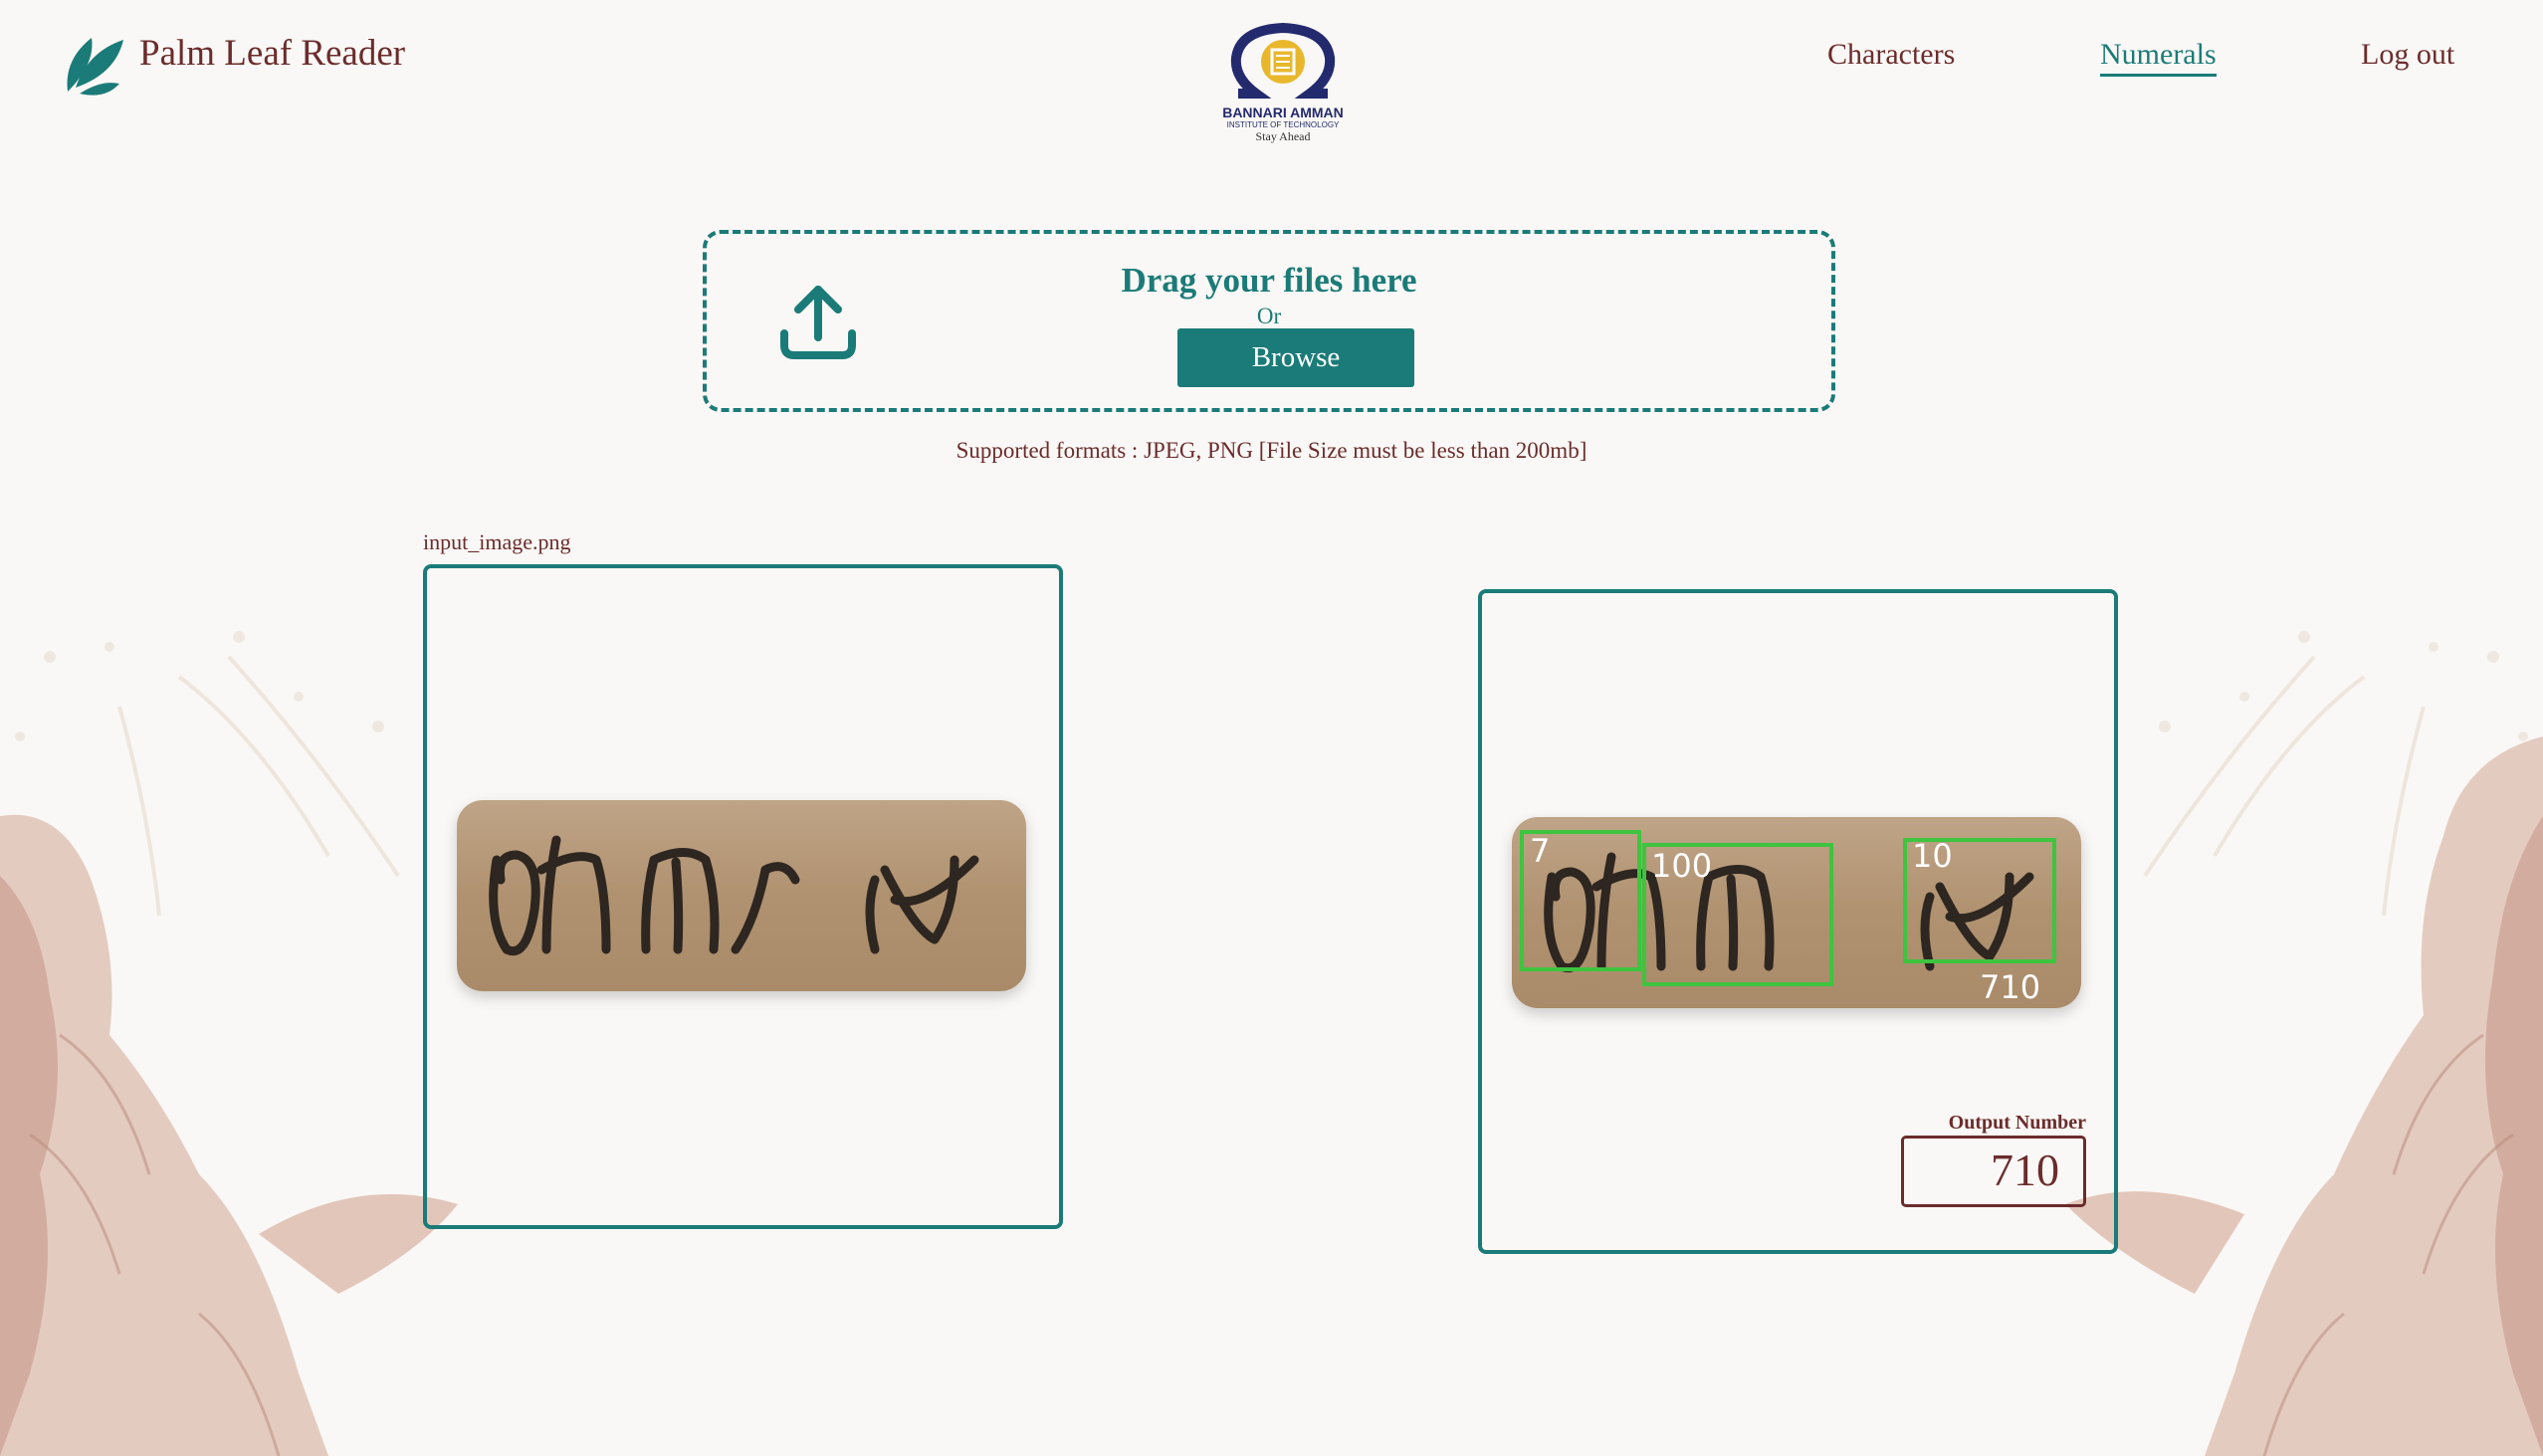 Image resolution: width=2543 pixels, height=1456 pixels. I want to click on detection-label: 7, so click(1540, 851).